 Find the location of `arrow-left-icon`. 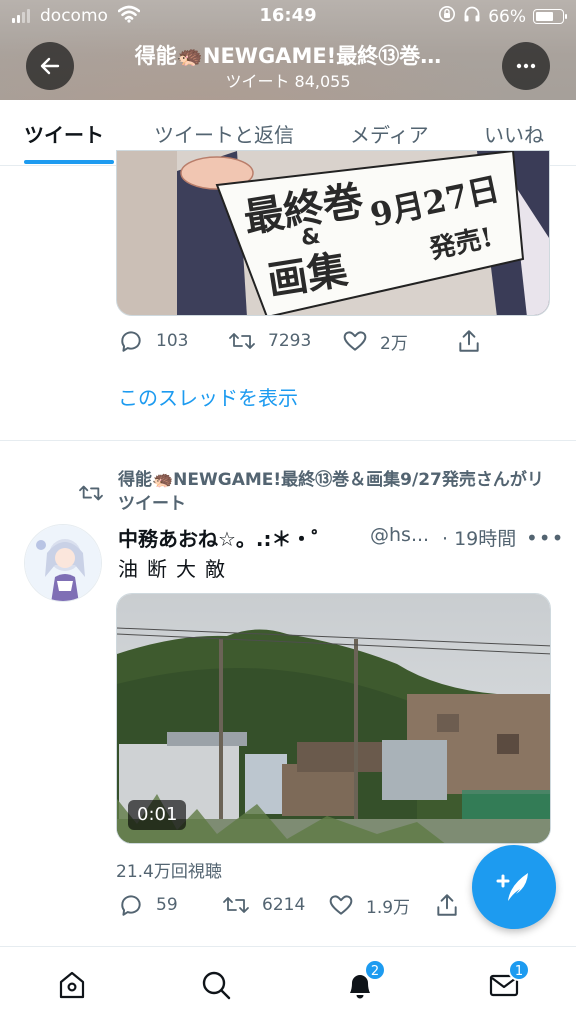

arrow-left-icon is located at coordinates (50, 66).